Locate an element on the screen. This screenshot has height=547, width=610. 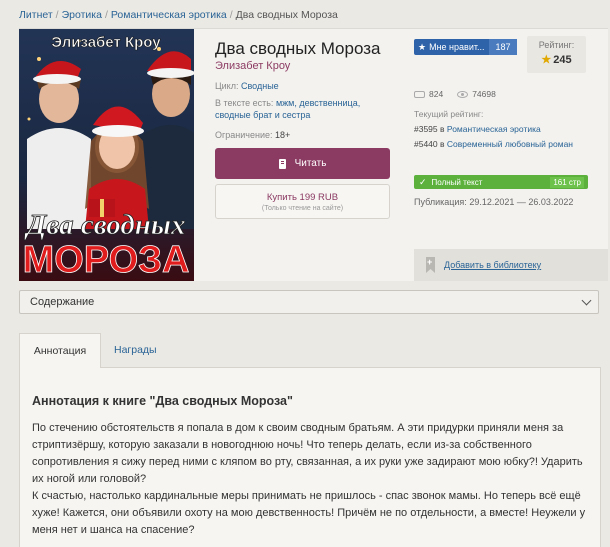
rank2-genre-link: Современный любовный роман is located at coordinates (510, 144).